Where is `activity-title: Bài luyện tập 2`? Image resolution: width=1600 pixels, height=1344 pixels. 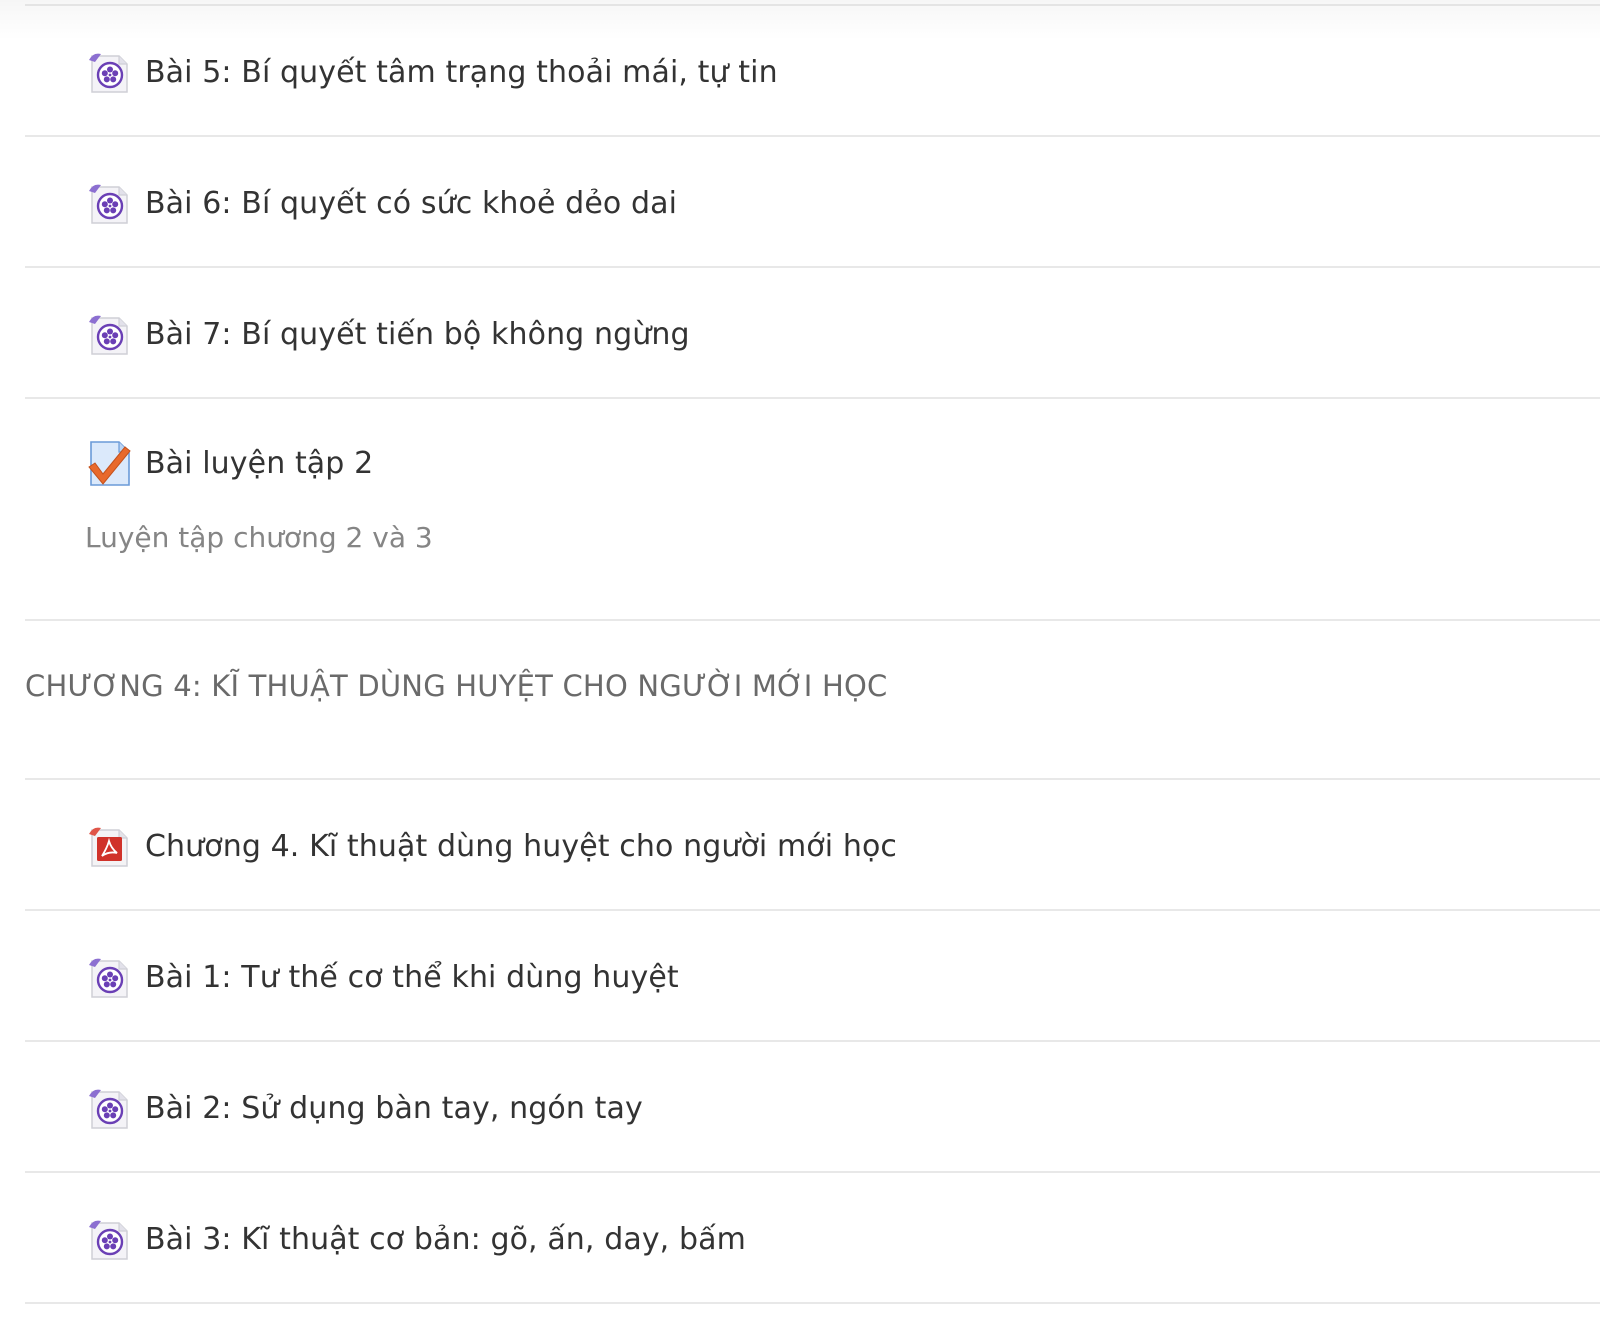 activity-title: Bài luyện tập 2 is located at coordinates (259, 463).